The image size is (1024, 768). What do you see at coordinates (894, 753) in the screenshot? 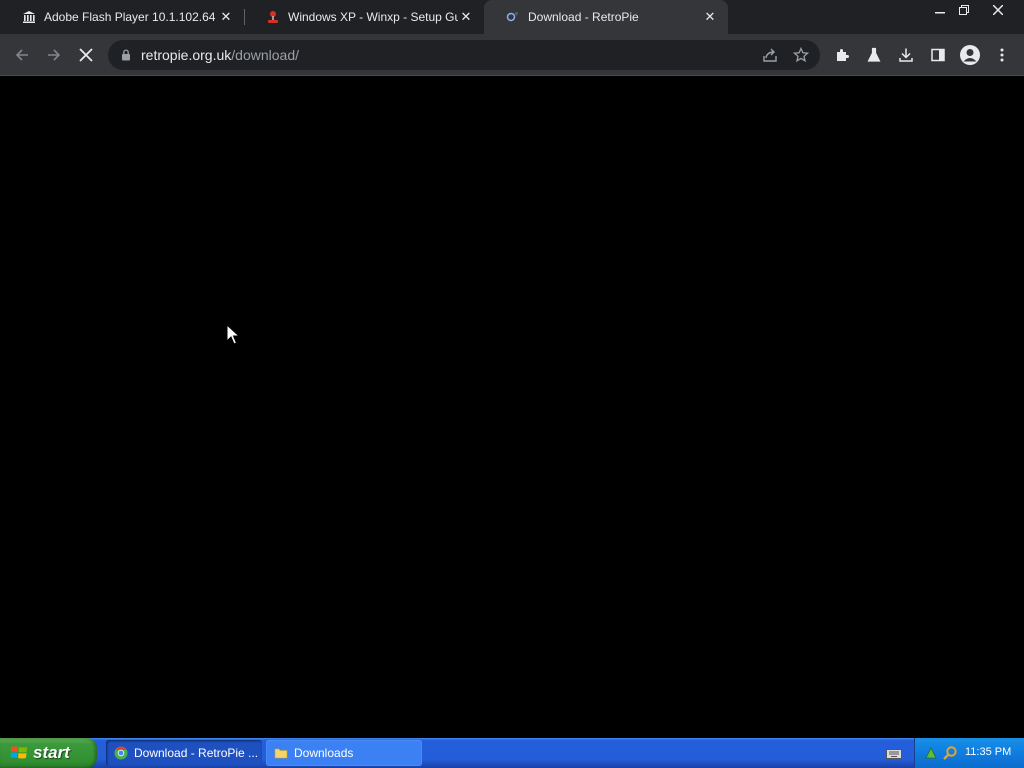
I see `keyboard-icon` at bounding box center [894, 753].